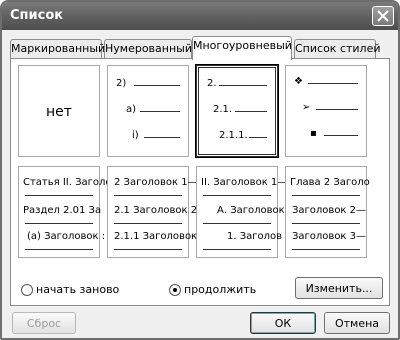  What do you see at coordinates (357, 323) in the screenshot?
I see `cancel-button: Отмена` at bounding box center [357, 323].